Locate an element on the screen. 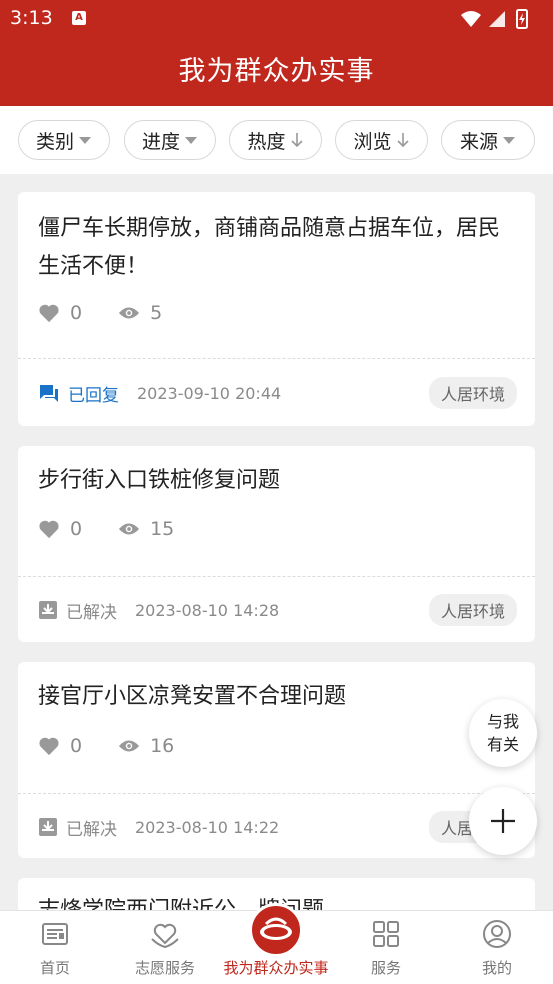 Image resolution: width=553 pixels, height=984 pixels. newspaper-icon is located at coordinates (55, 934).